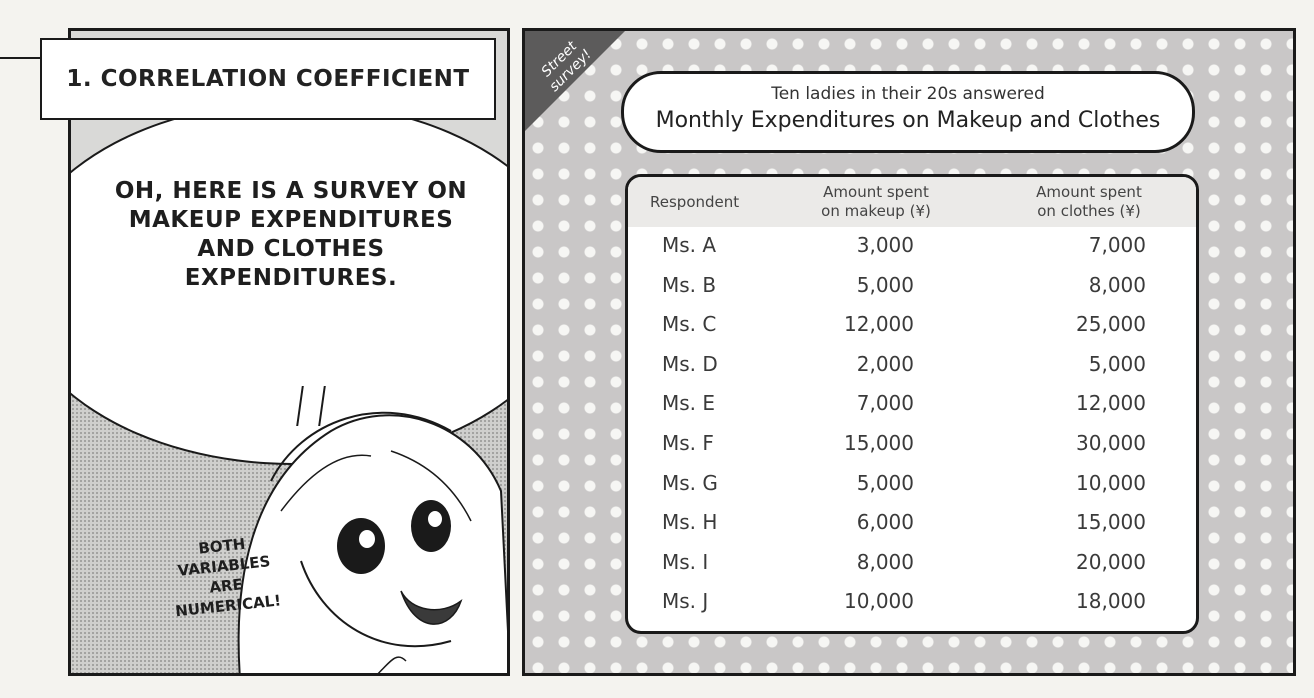  I want to click on table-row: Ms. J 10,000 18,000, so click(912, 603).